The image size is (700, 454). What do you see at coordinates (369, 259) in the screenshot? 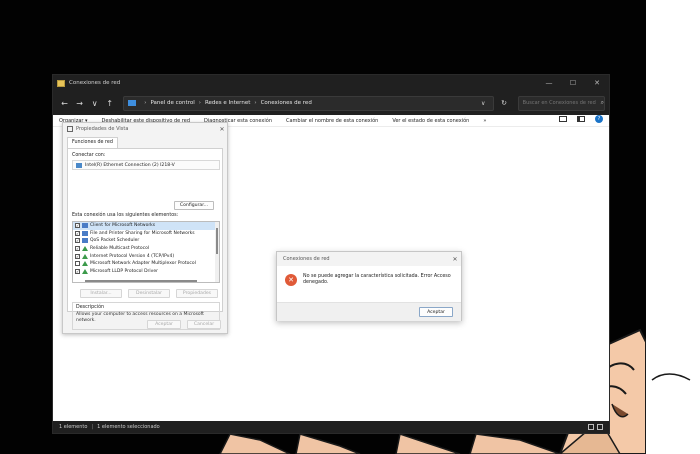
I see `error-dialog-titlebar: Conexiones de red ✕` at bounding box center [369, 259].